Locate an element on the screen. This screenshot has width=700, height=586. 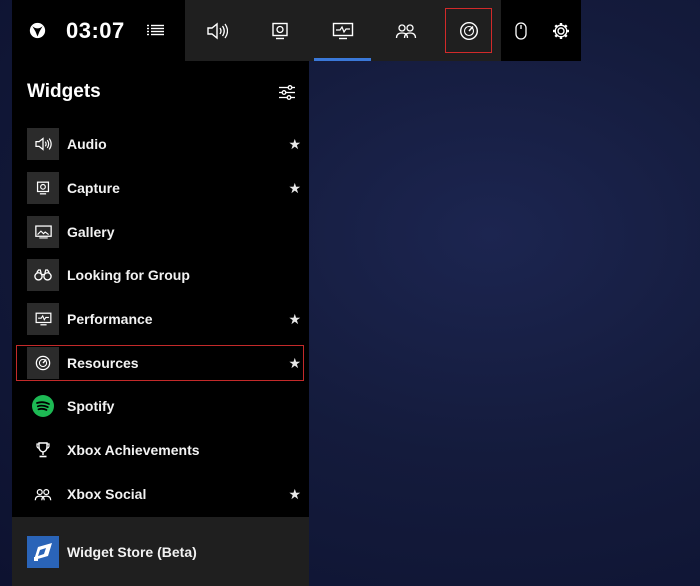
binoculars-icon is located at coordinates (43, 275).